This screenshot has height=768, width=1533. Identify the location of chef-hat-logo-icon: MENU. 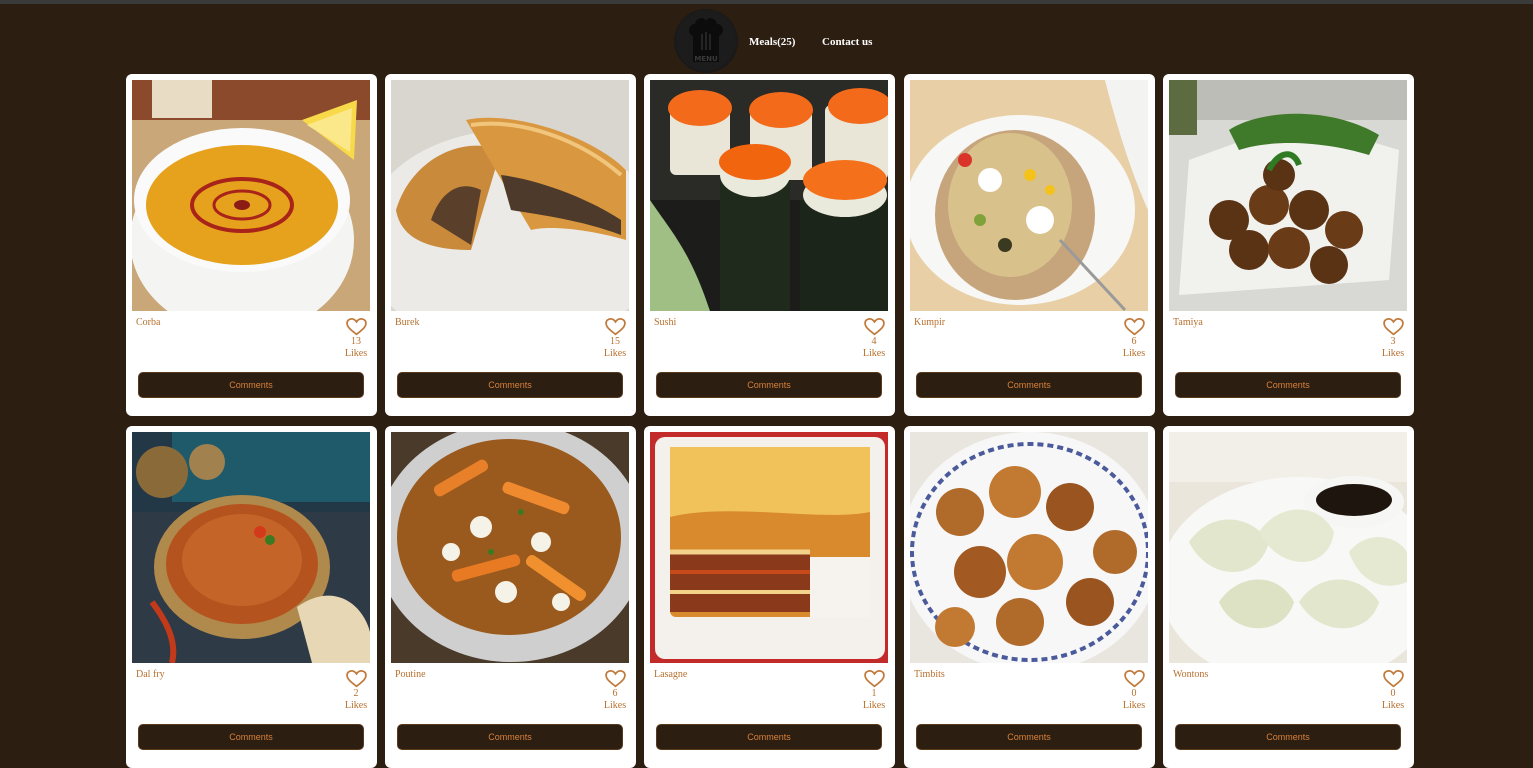
(706, 41).